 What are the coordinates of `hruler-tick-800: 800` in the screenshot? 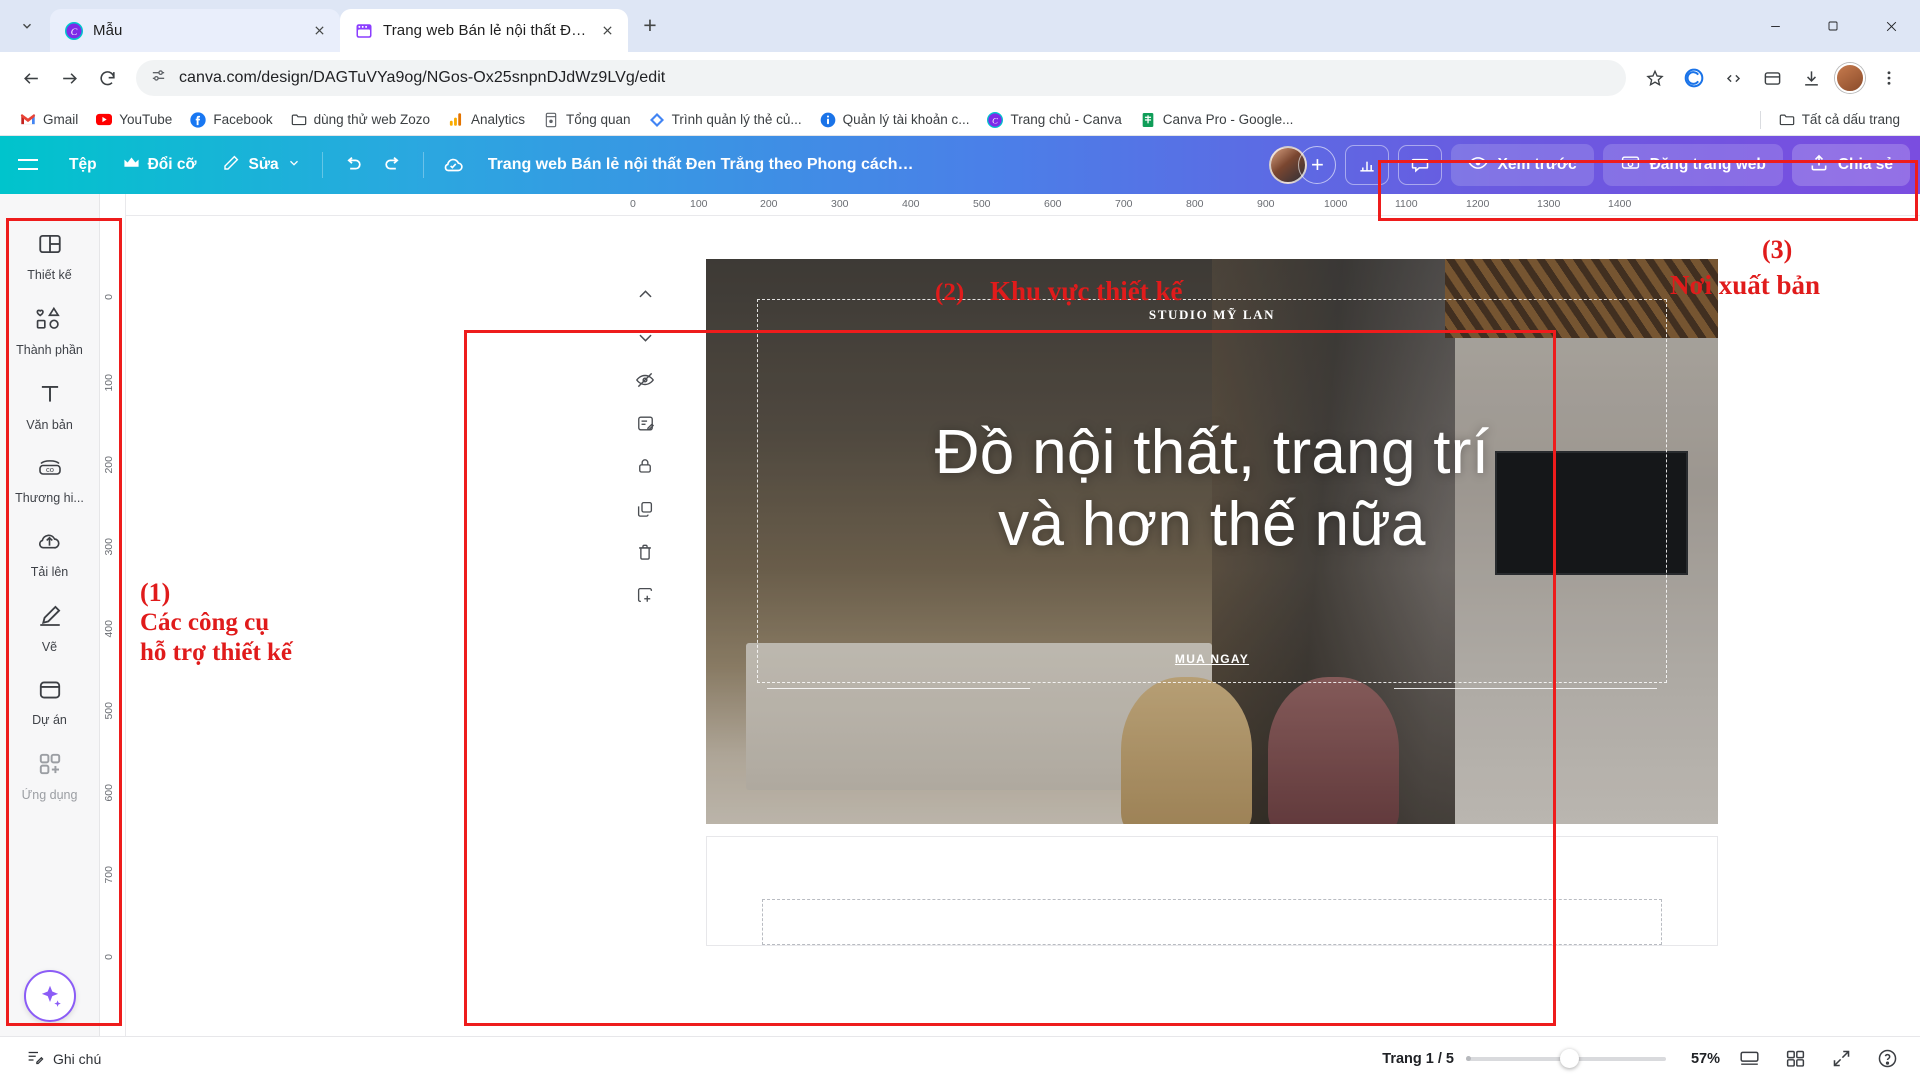 It's located at (1195, 204).